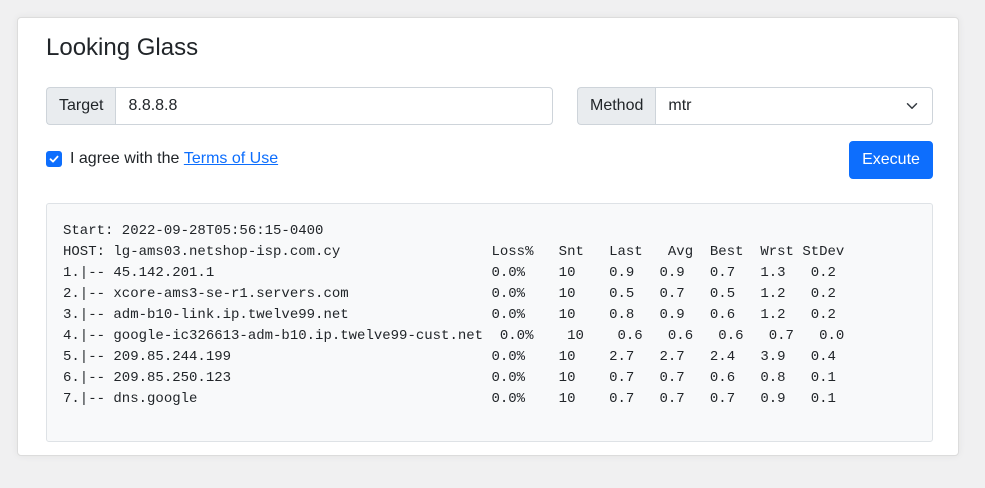 This screenshot has width=985, height=488. I want to click on chevron-down-icon, so click(912, 106).